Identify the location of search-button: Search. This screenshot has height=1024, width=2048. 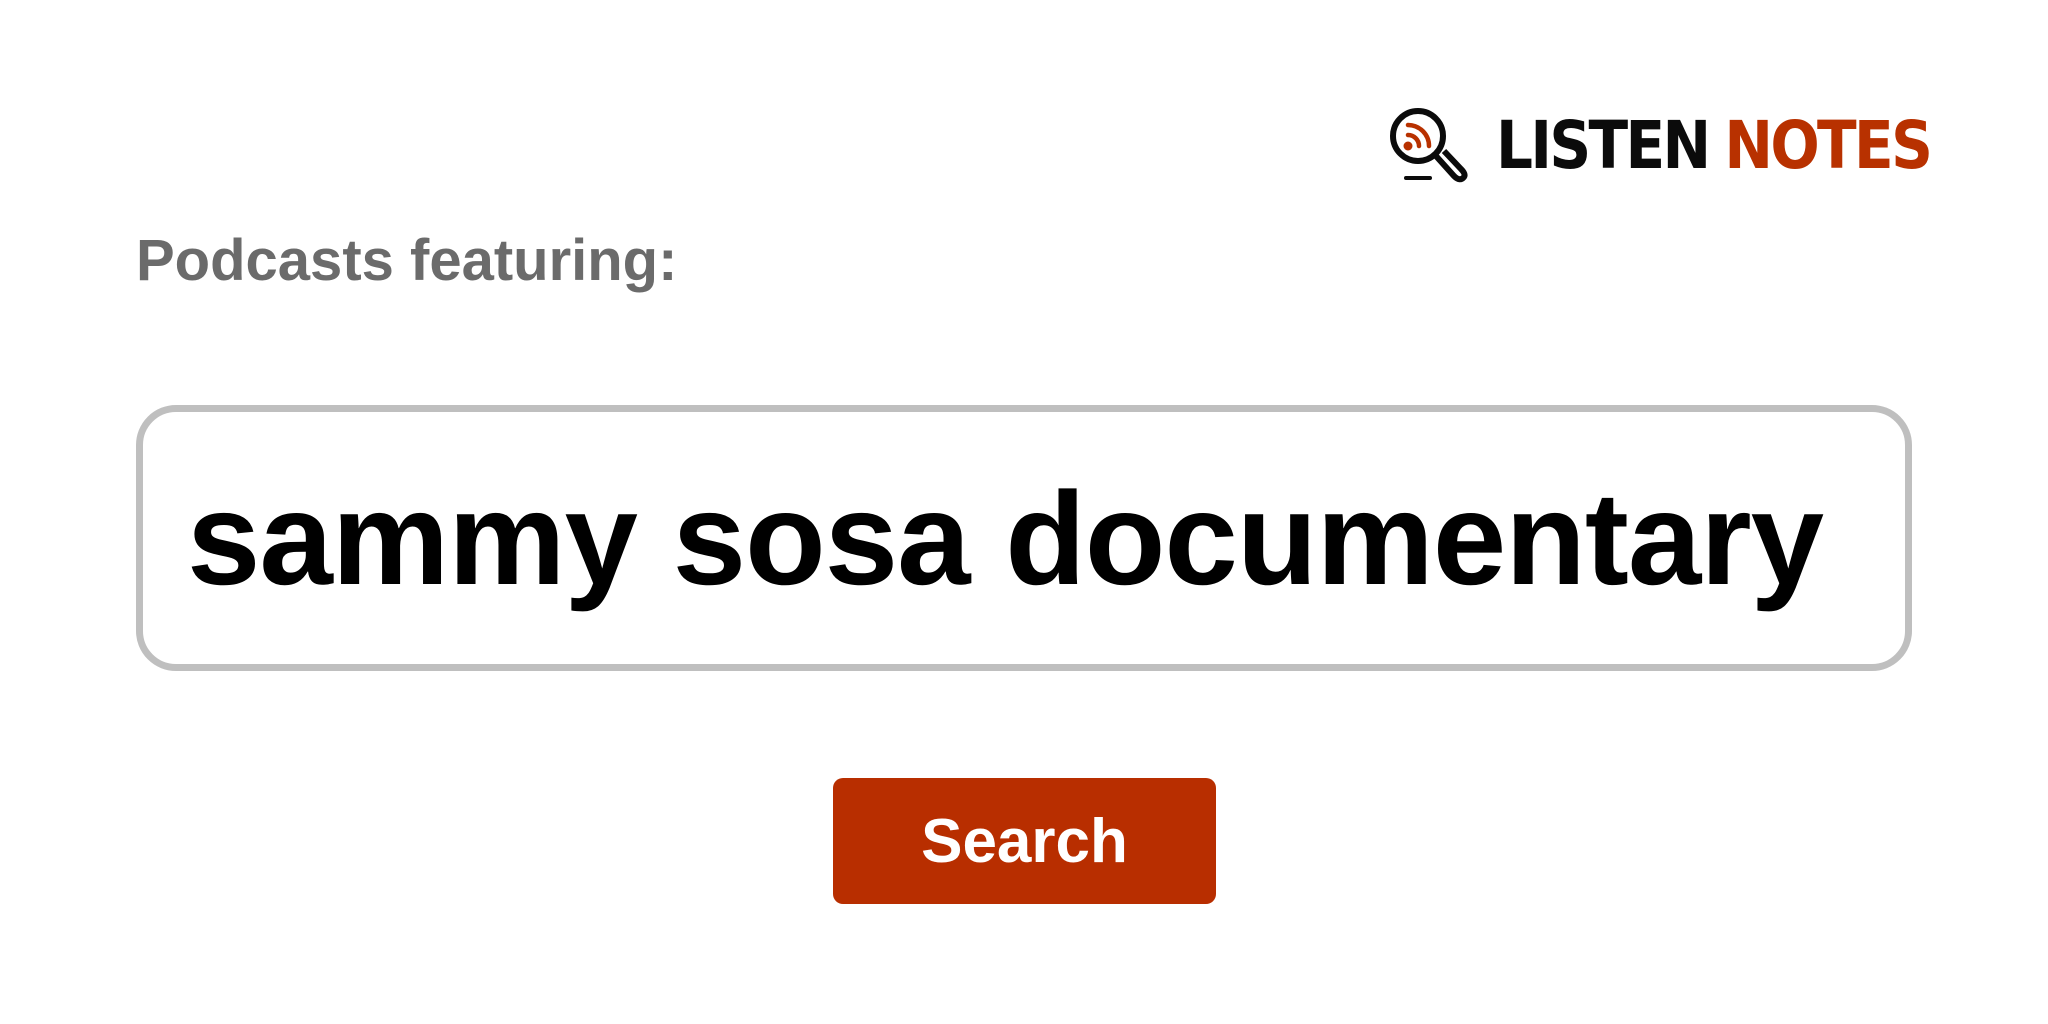
(1024, 841).